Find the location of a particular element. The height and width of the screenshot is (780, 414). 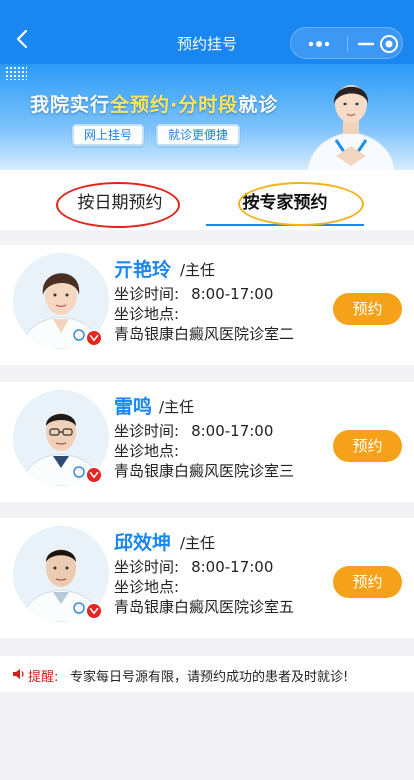

capsule-divider is located at coordinates (347, 44).